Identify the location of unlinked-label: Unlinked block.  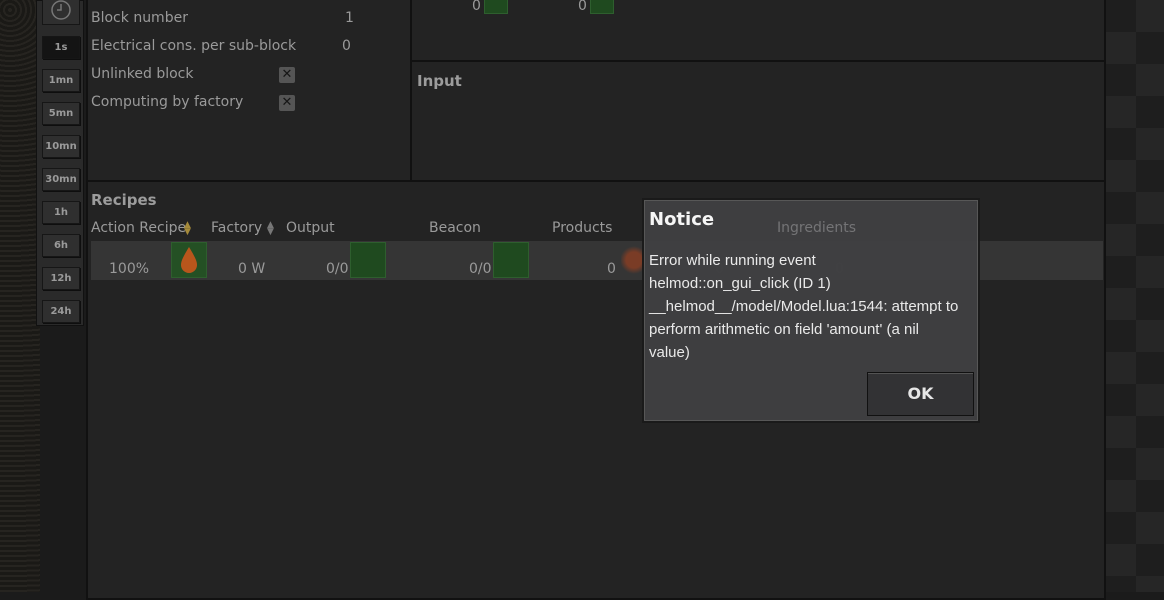
(142, 74).